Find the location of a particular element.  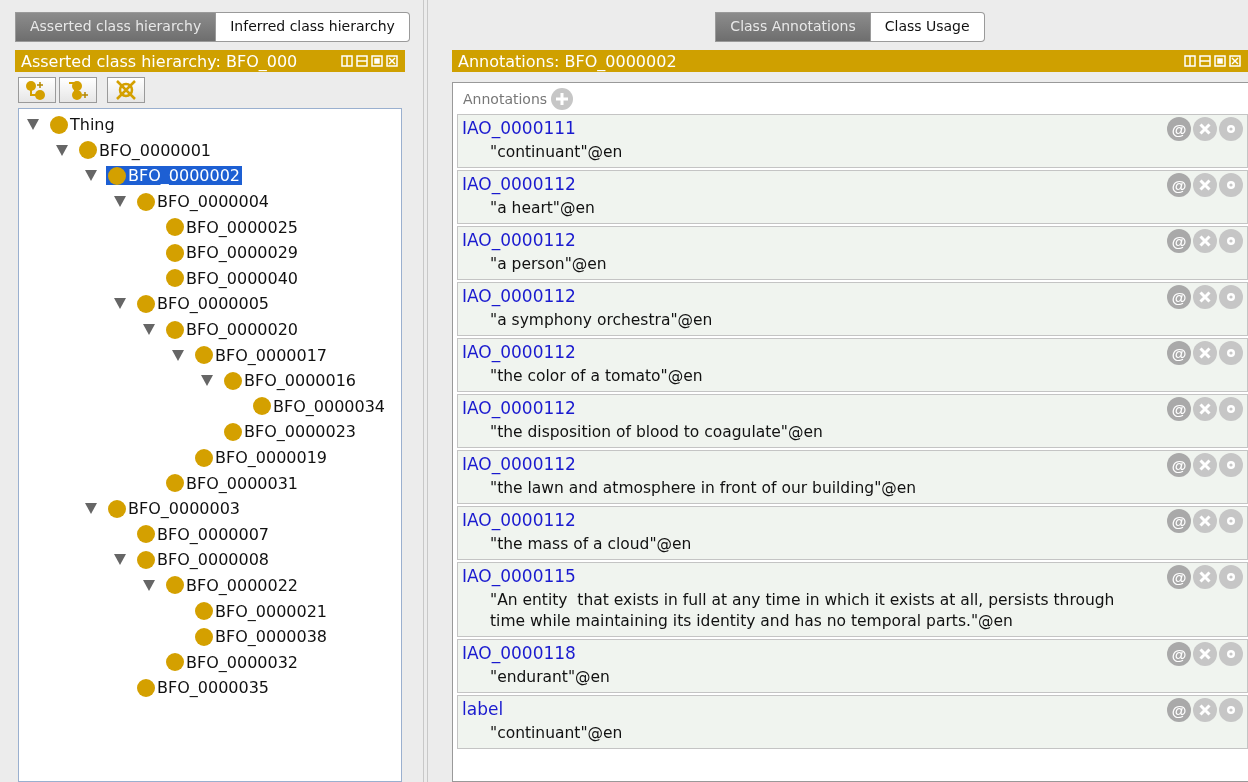

tree-item: BFO_0000040 is located at coordinates (232, 278).